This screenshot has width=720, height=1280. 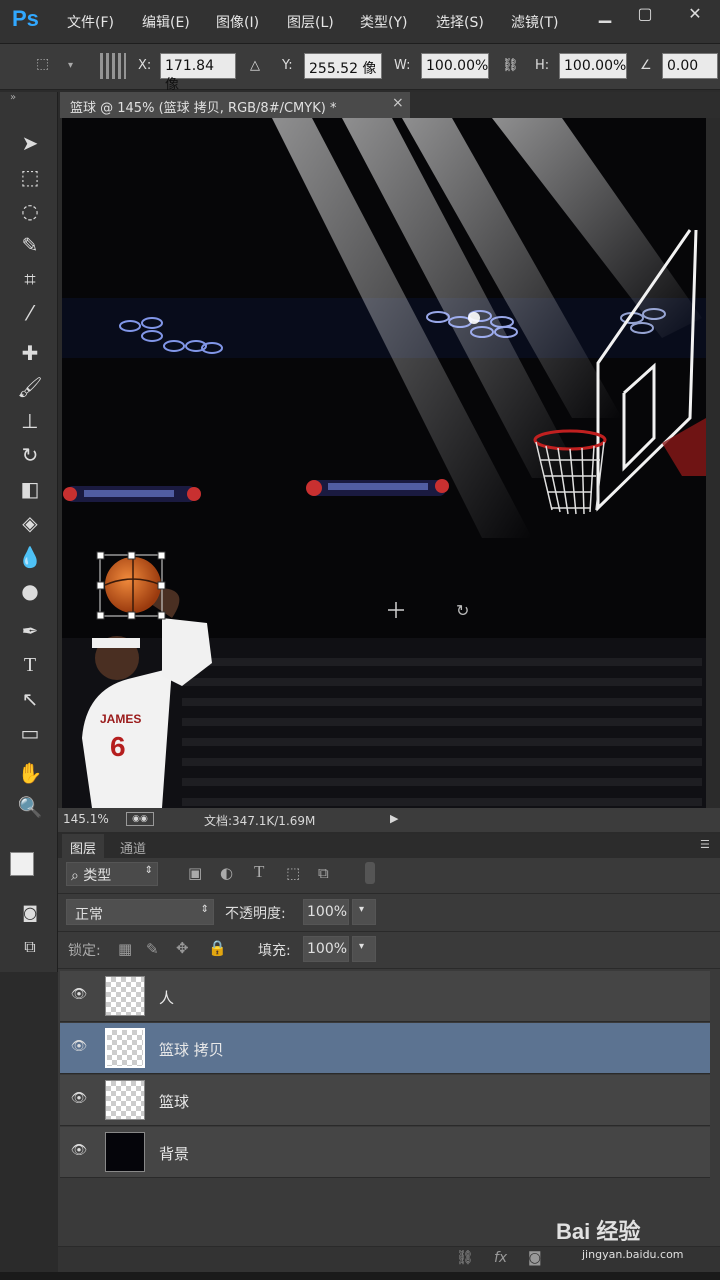 What do you see at coordinates (30, 773) in the screenshot?
I see `hand-tool-icon: ✋` at bounding box center [30, 773].